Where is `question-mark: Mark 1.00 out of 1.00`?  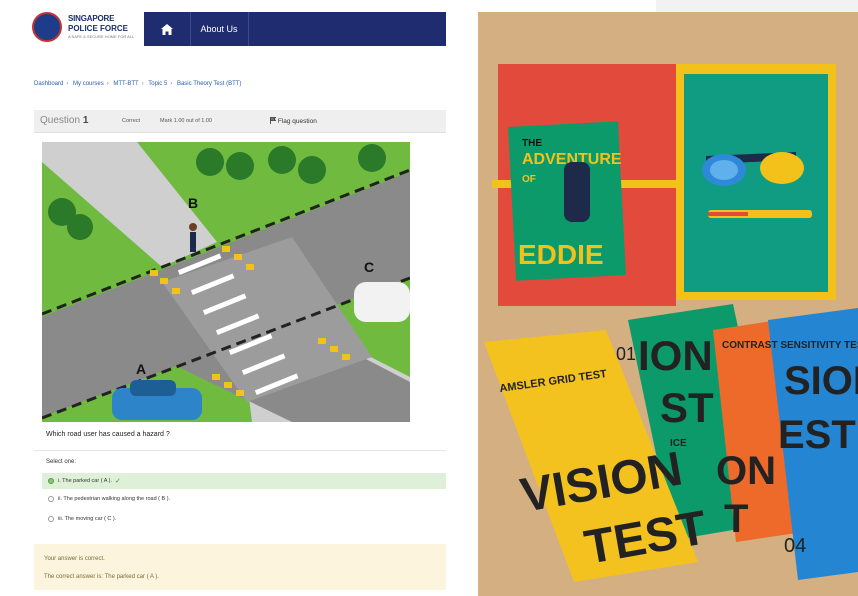
question-mark: Mark 1.00 out of 1.00 is located at coordinates (186, 121).